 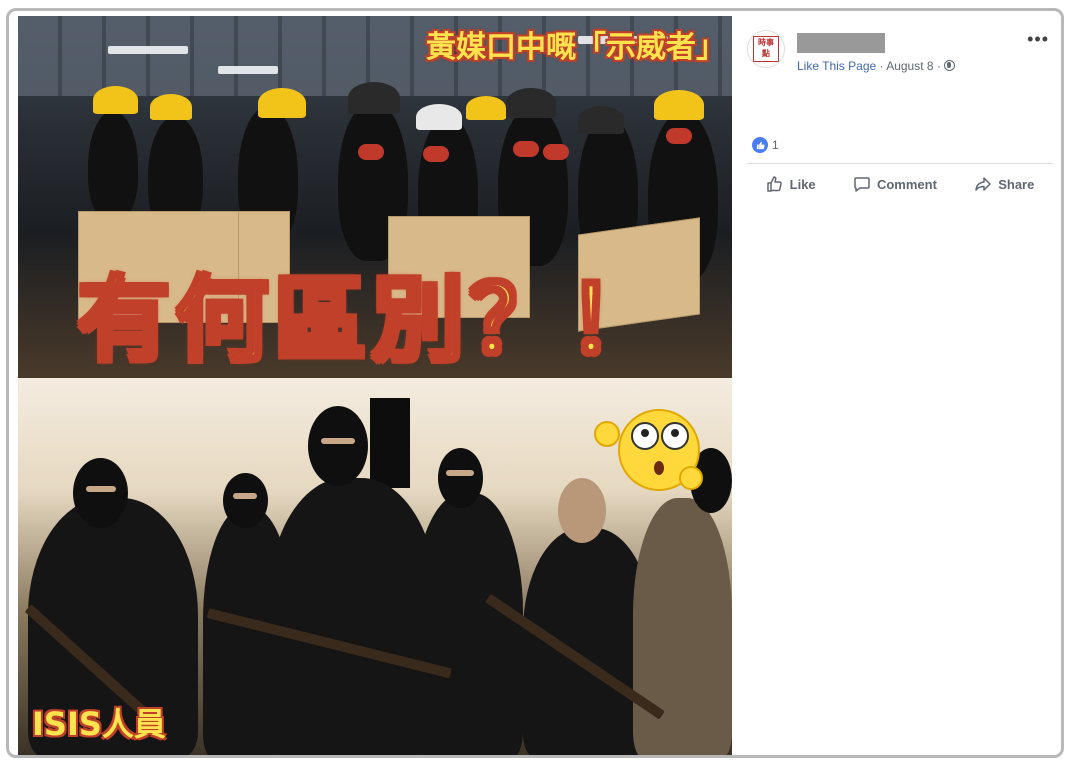 What do you see at coordinates (791, 184) in the screenshot?
I see `like-button: Like` at bounding box center [791, 184].